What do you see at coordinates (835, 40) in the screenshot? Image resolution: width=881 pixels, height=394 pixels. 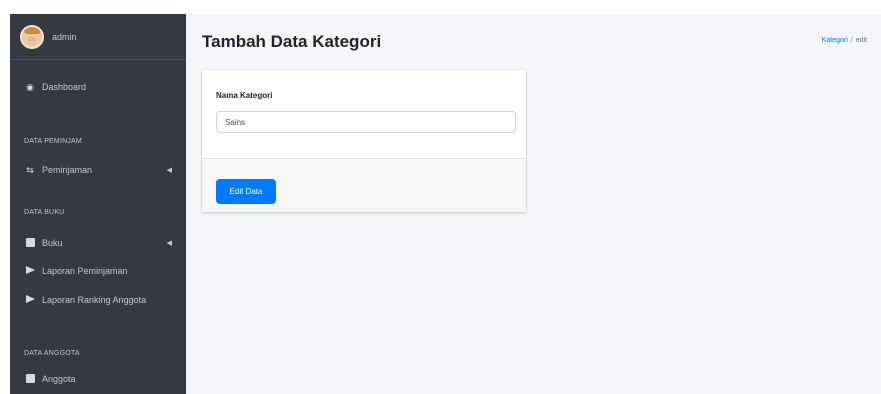 I see `breadcrumb-link-kategori: Kategori` at bounding box center [835, 40].